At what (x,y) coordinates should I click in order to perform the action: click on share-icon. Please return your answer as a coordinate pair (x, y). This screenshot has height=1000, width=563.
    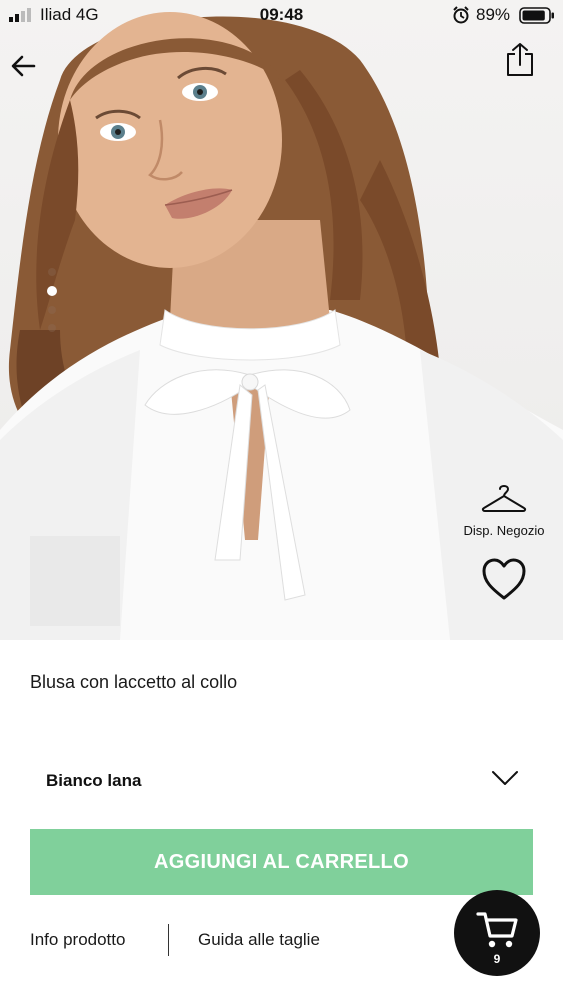
    Looking at the image, I should click on (520, 59).